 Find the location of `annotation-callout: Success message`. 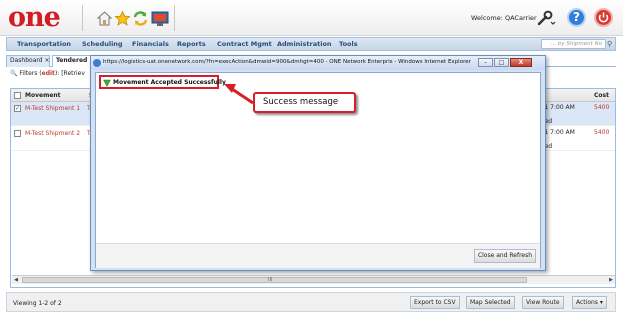

annotation-callout: Success message is located at coordinates (304, 102).